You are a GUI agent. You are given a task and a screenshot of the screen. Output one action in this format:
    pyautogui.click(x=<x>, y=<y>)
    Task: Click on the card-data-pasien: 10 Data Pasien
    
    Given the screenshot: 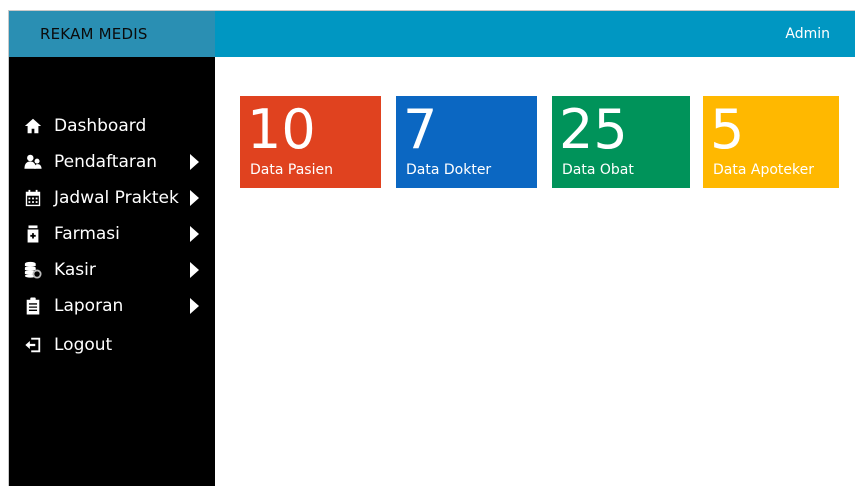 What is the action you would take?
    pyautogui.click(x=310, y=142)
    